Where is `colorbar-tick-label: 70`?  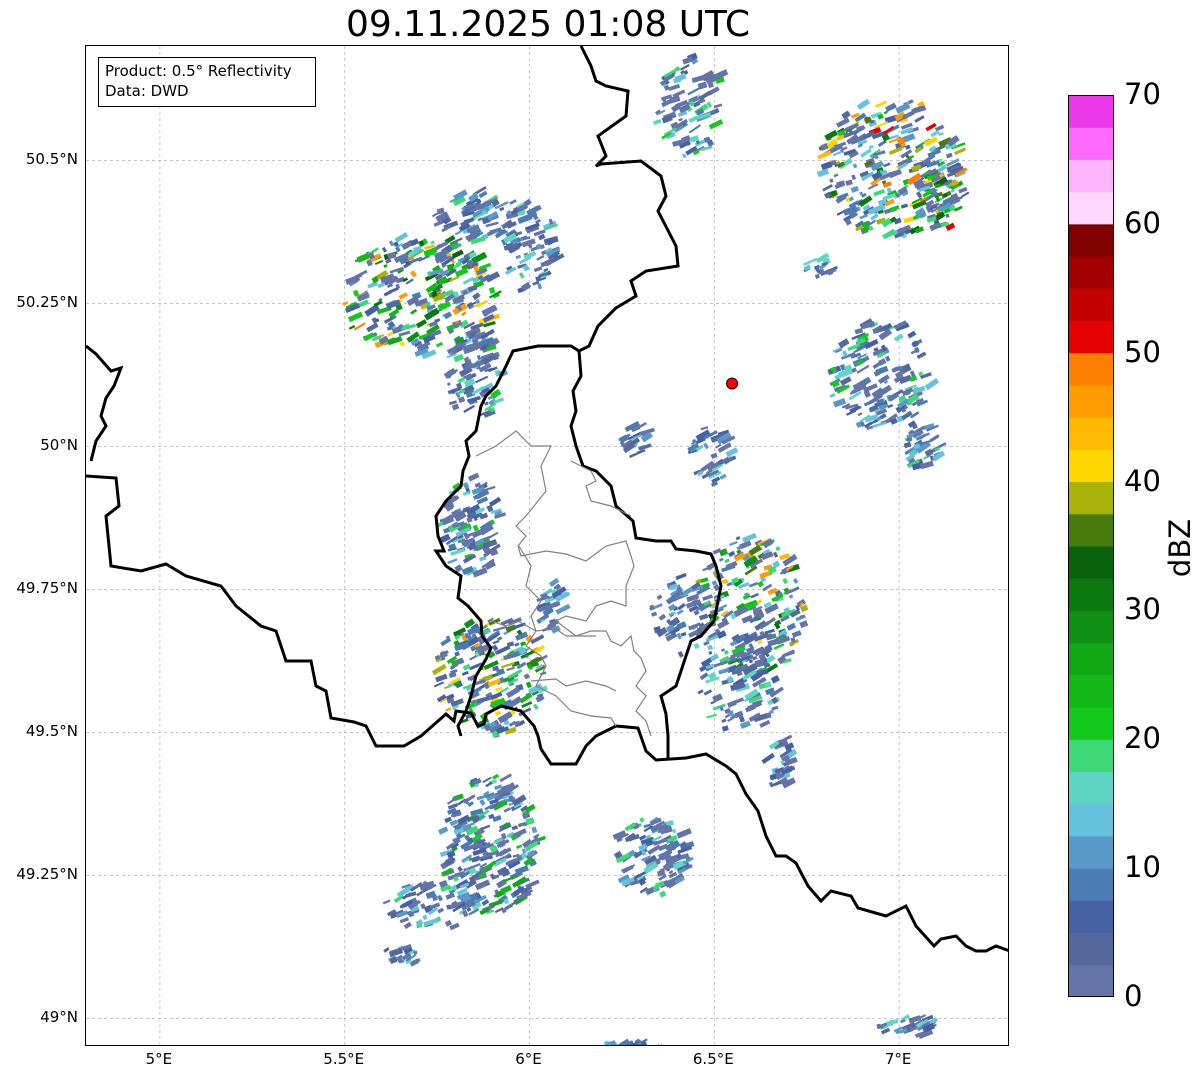
colorbar-tick-label: 70 is located at coordinates (1142, 94).